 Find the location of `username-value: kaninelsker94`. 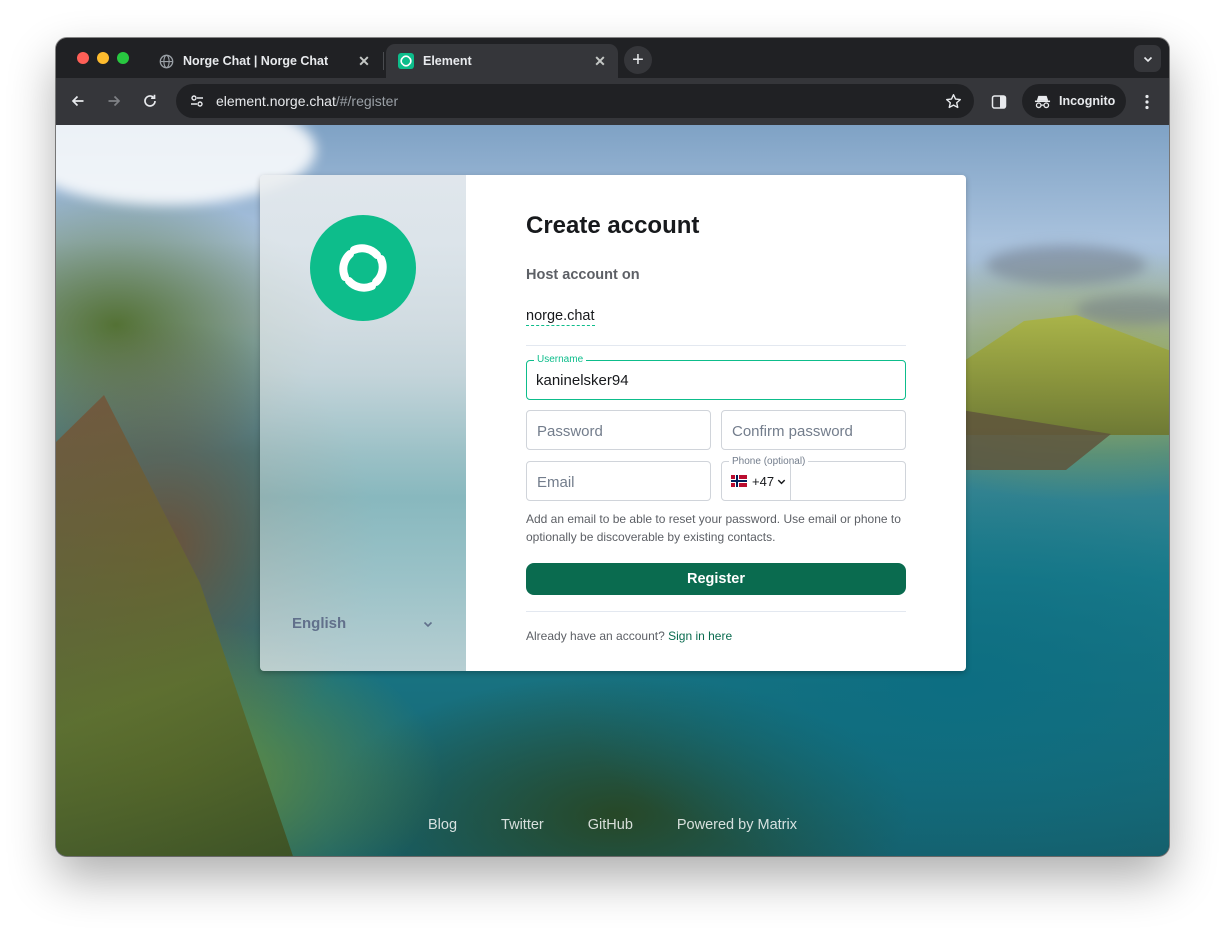

username-value: kaninelsker94 is located at coordinates (582, 380).